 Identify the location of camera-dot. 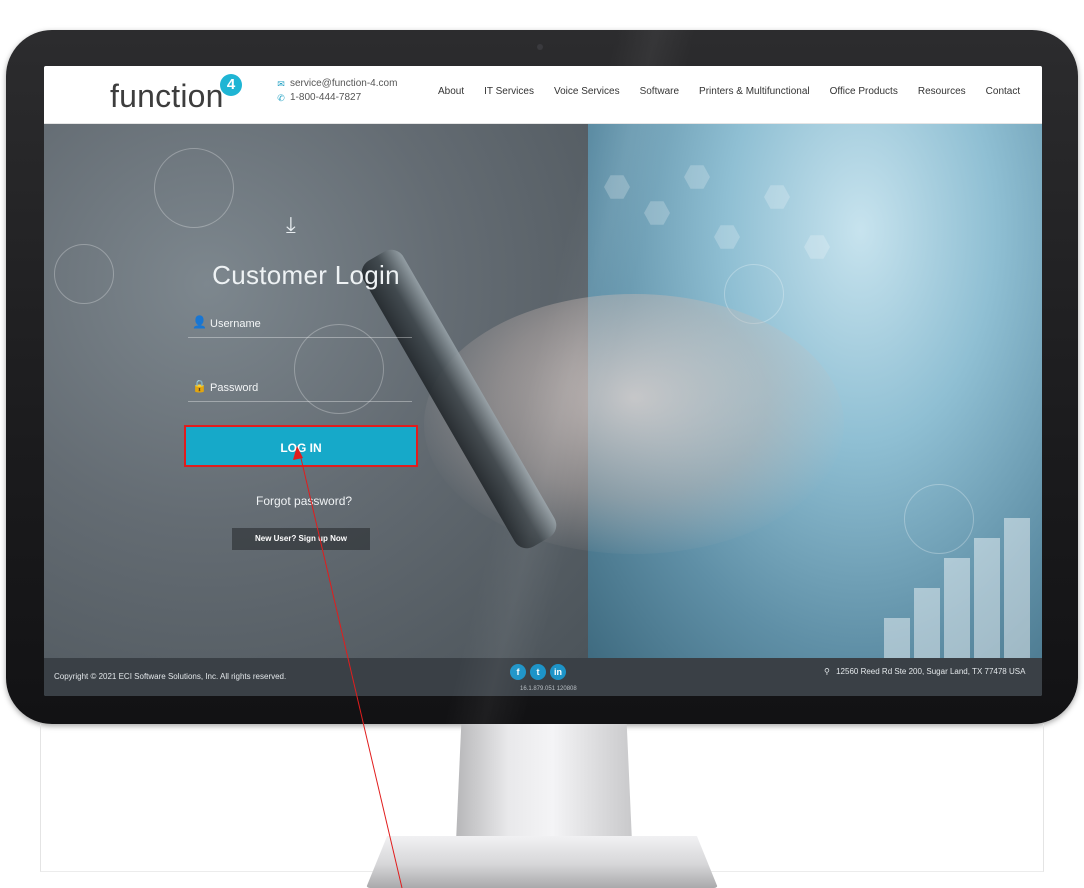
(540, 47).